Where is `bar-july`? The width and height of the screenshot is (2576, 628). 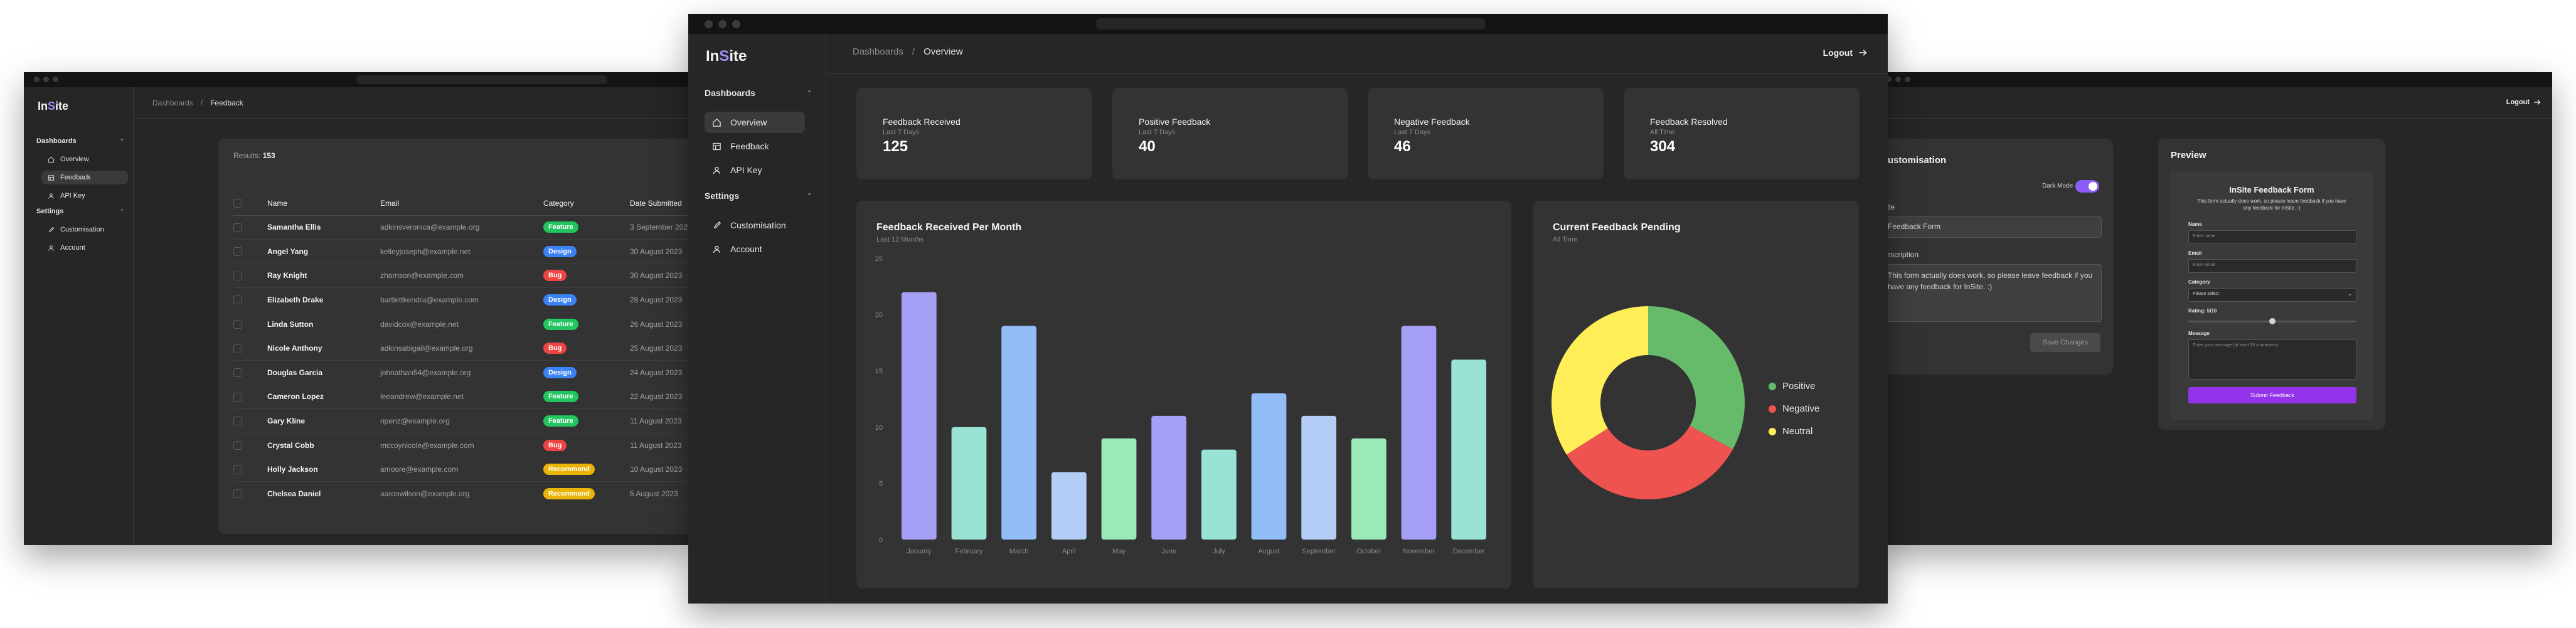
bar-july is located at coordinates (1219, 494).